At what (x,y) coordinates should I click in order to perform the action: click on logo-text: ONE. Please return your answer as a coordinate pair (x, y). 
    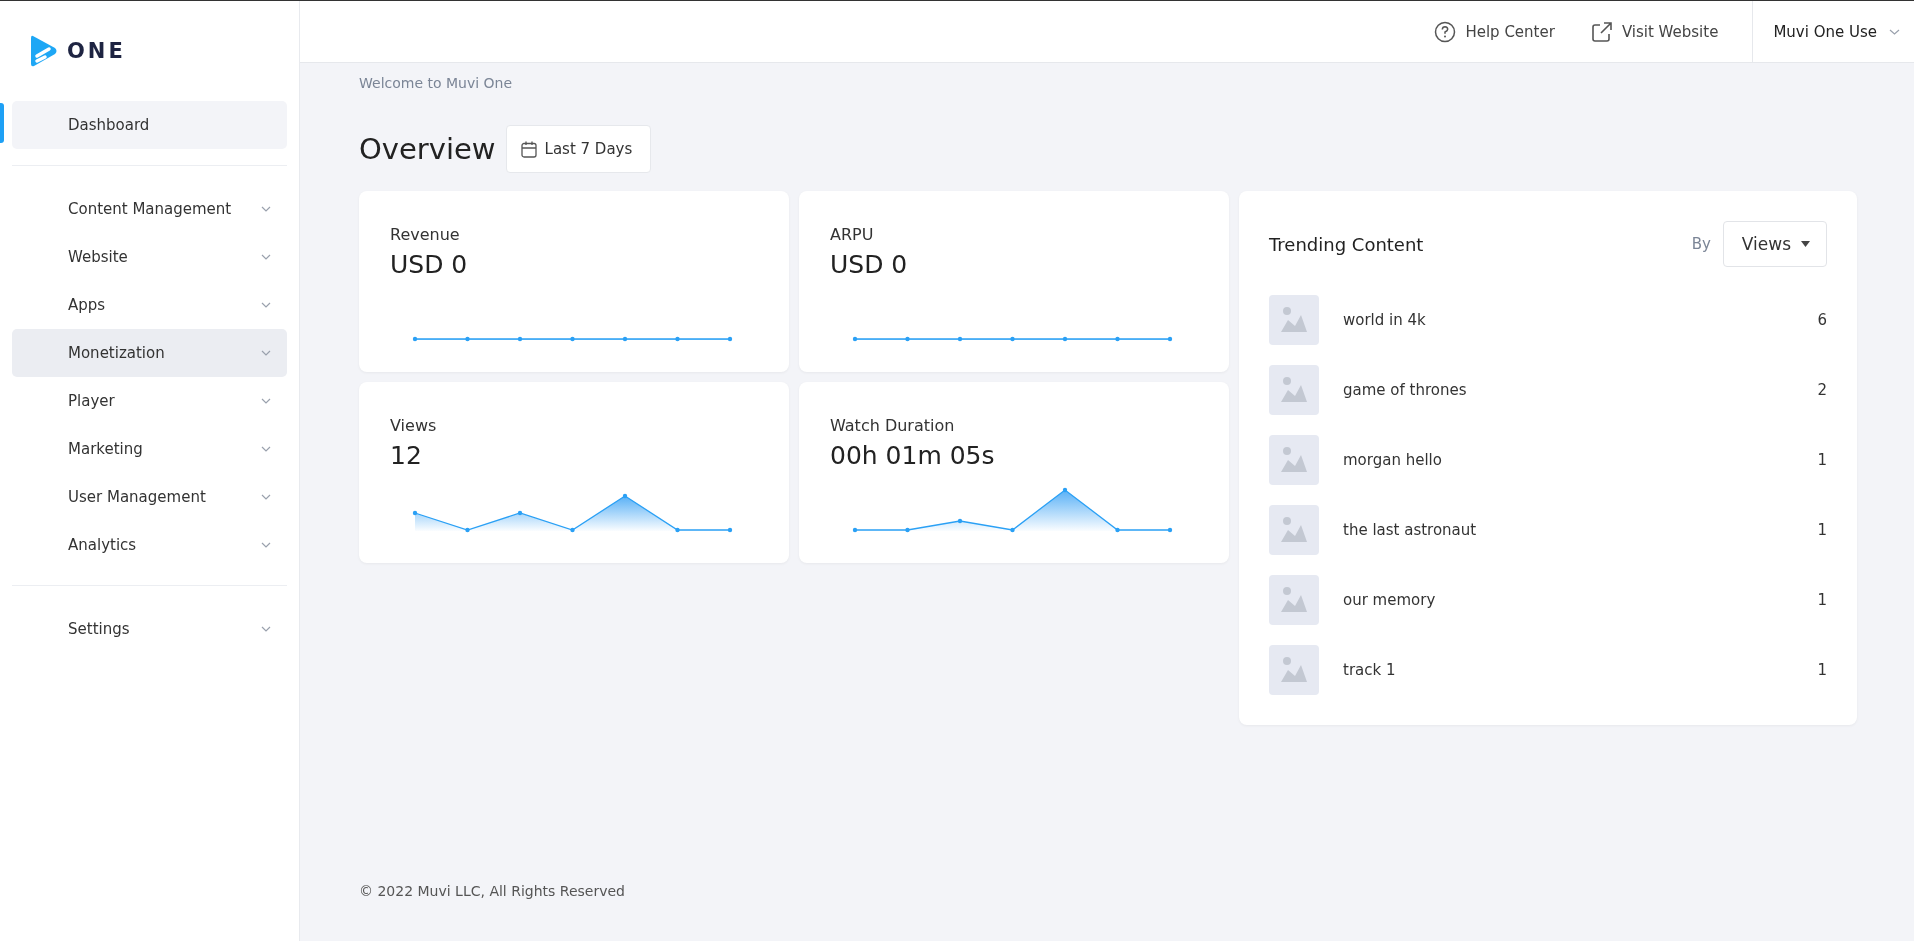
    Looking at the image, I should click on (96, 51).